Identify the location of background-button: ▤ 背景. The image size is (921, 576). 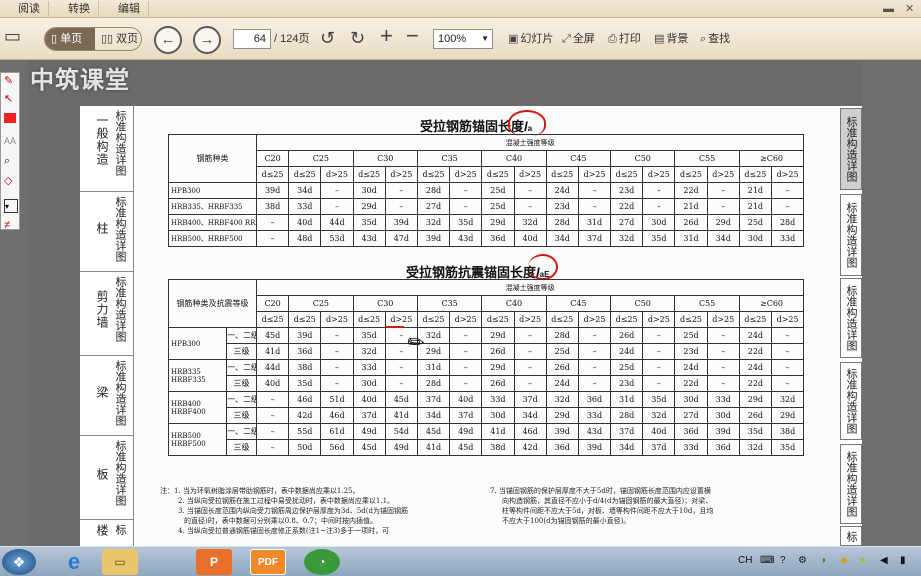
(671, 39).